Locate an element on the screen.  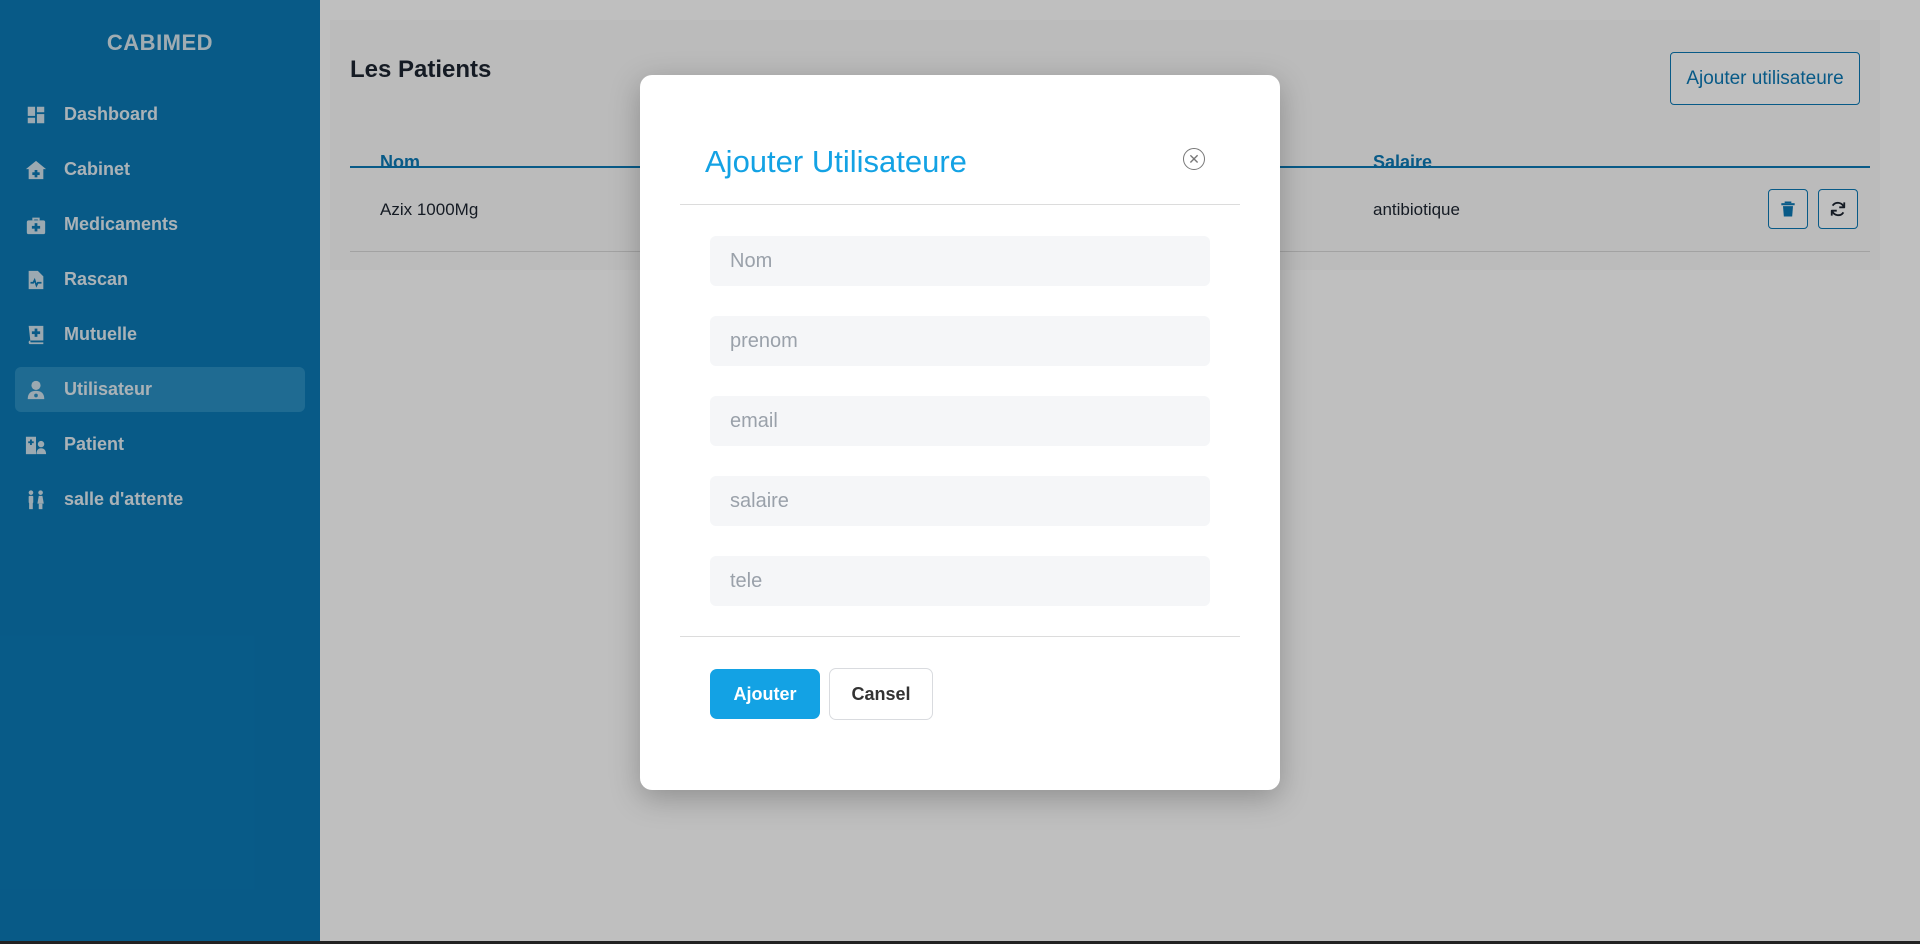
close-icon: ✕ is located at coordinates (1194, 159).